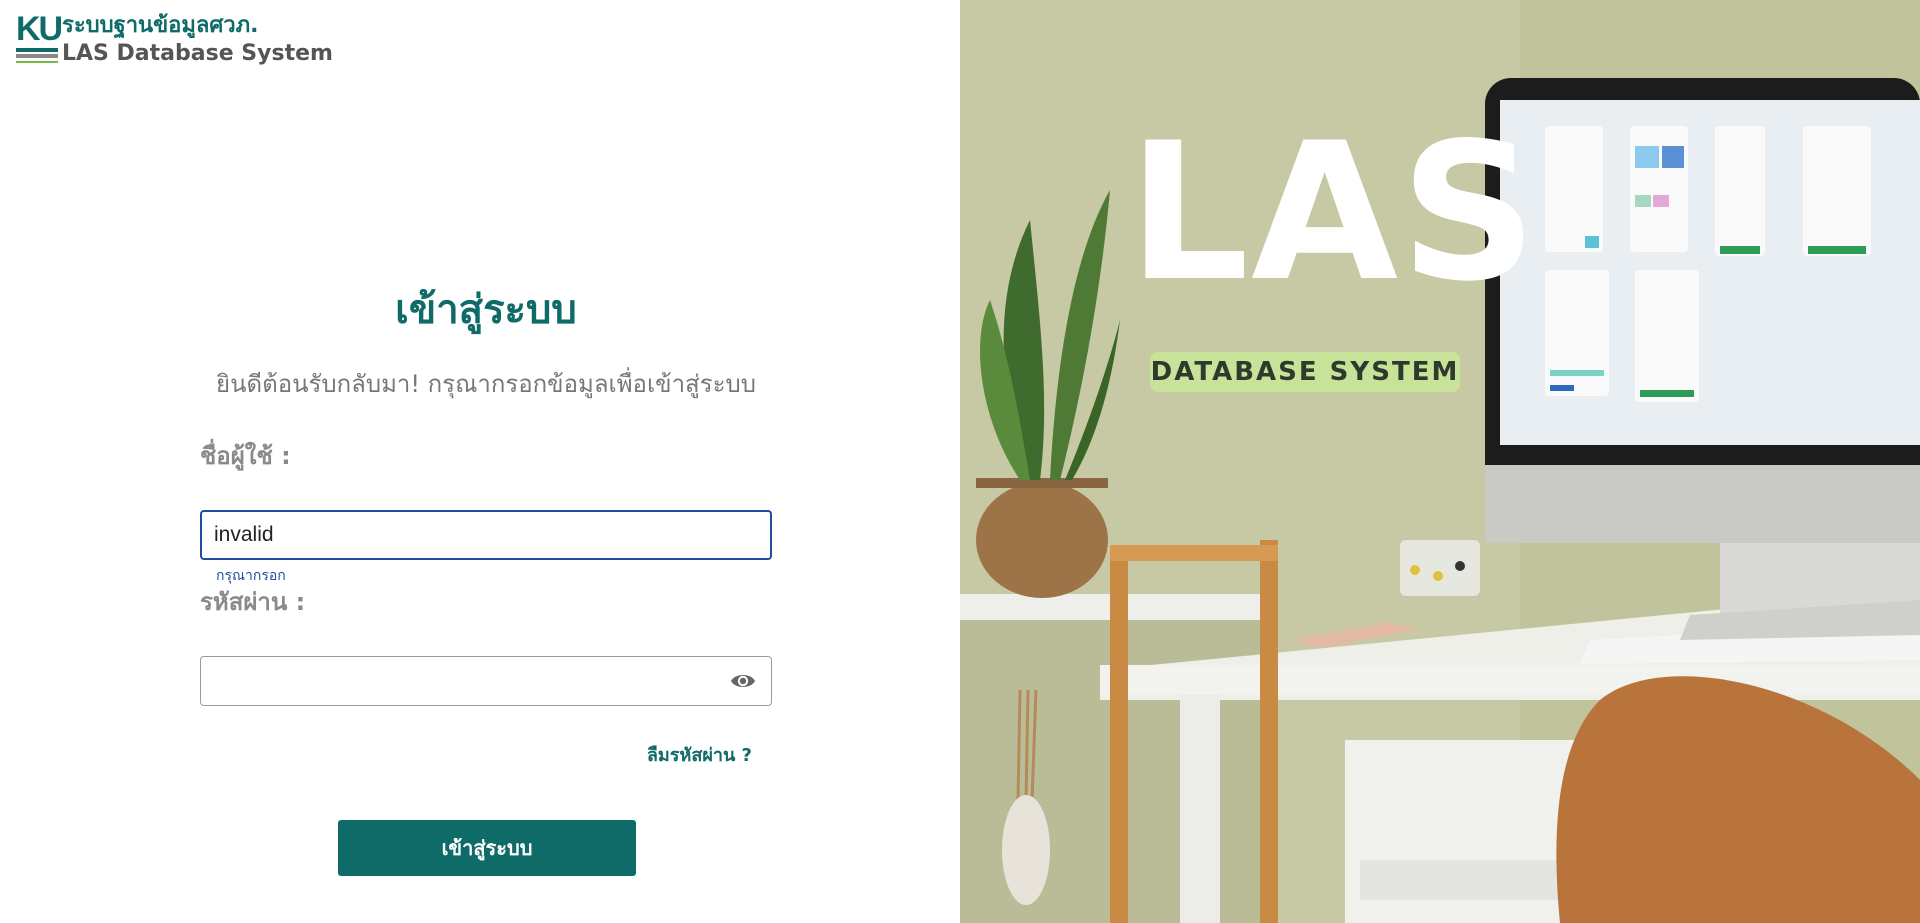 This screenshot has width=1920, height=923. I want to click on password-field-wrapper, so click(486, 681).